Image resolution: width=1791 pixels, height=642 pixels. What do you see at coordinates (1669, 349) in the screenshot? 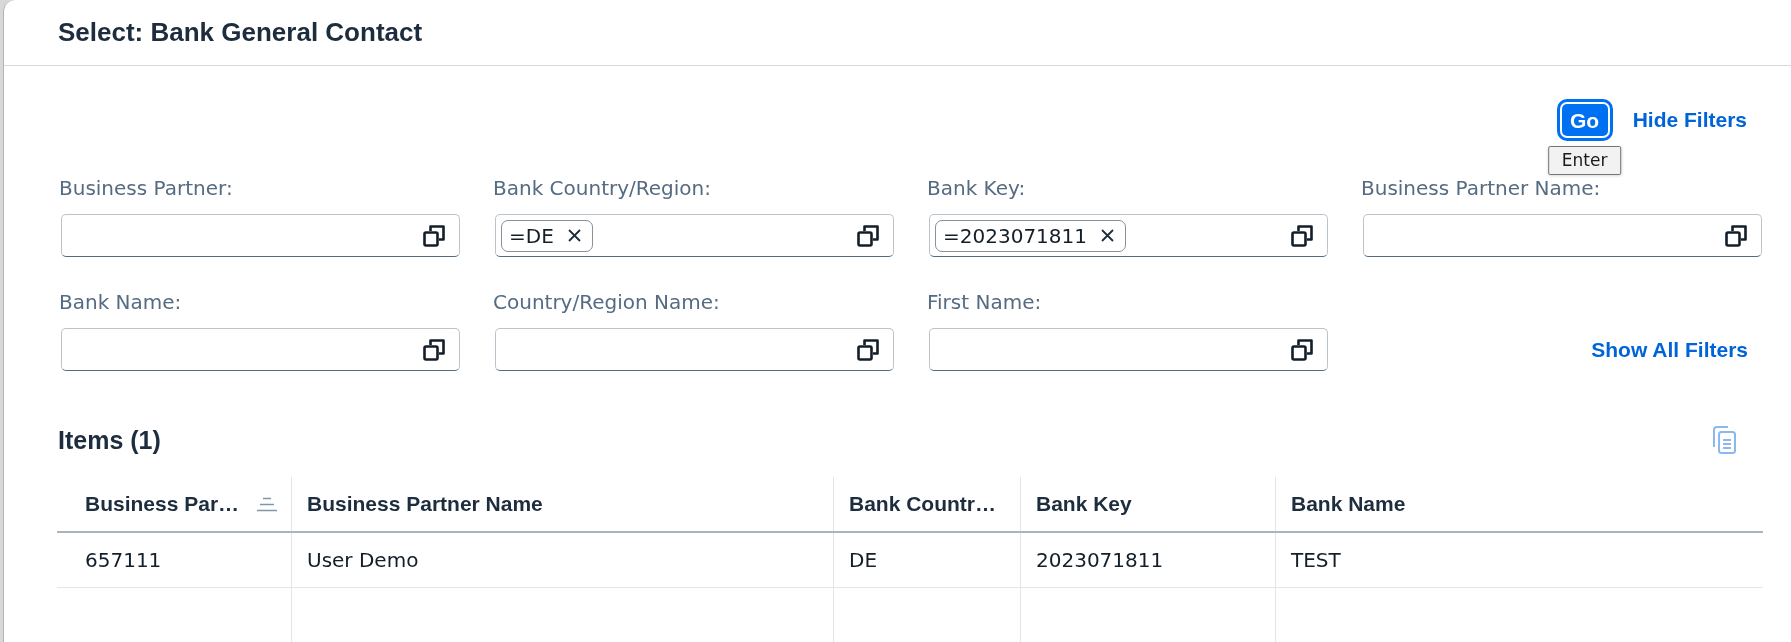
I see `show-all-filters-link: Show All Filters` at bounding box center [1669, 349].